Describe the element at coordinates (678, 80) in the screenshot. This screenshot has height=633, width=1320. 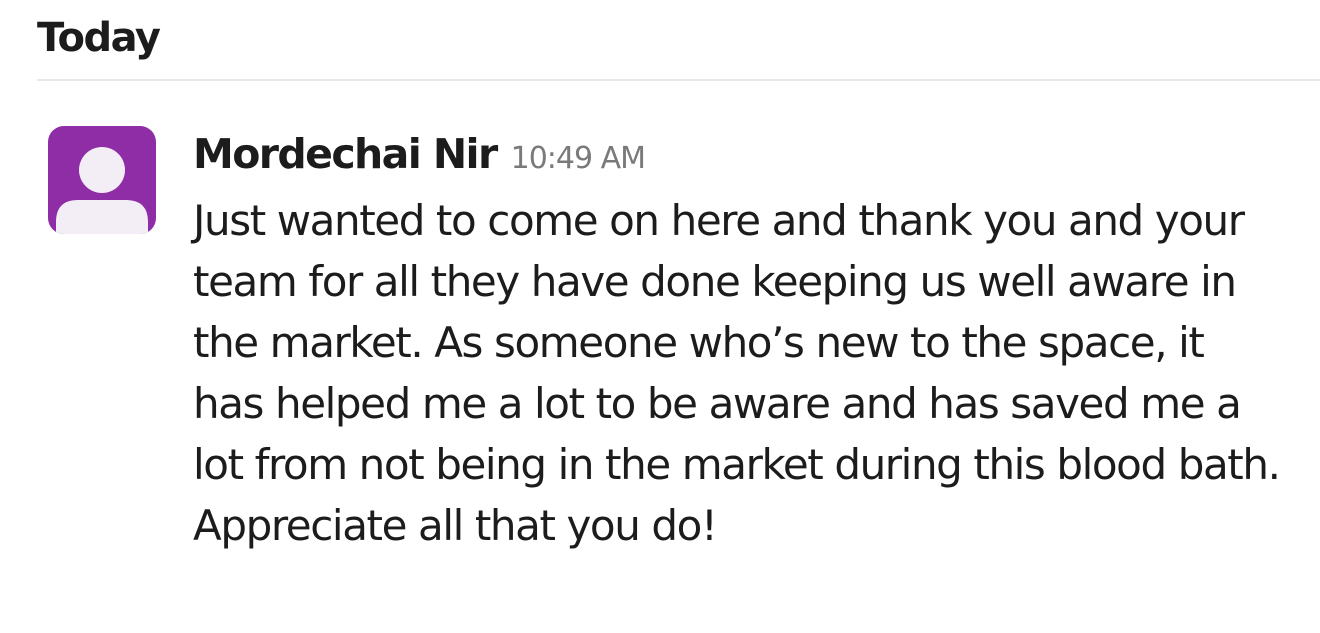
I see `day-divider-line` at that location.